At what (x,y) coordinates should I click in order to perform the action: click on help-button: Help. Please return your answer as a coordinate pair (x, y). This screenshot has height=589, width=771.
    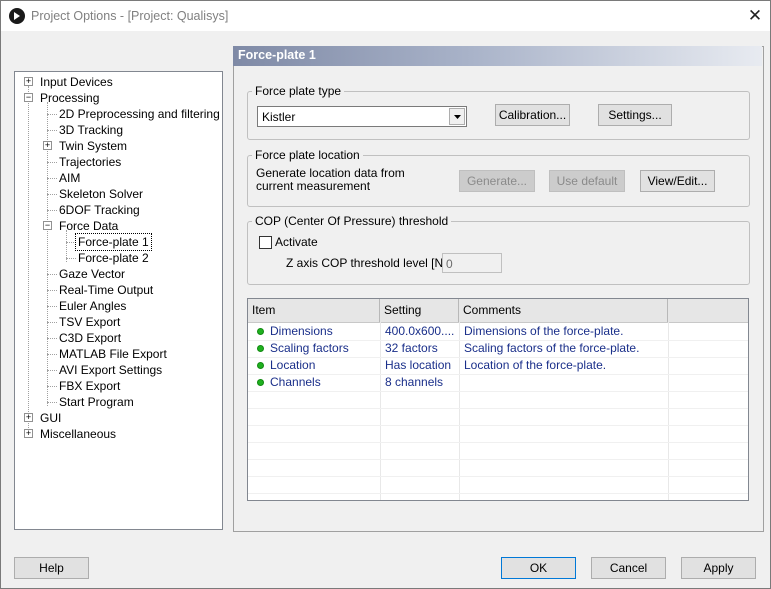
    Looking at the image, I should click on (51, 568).